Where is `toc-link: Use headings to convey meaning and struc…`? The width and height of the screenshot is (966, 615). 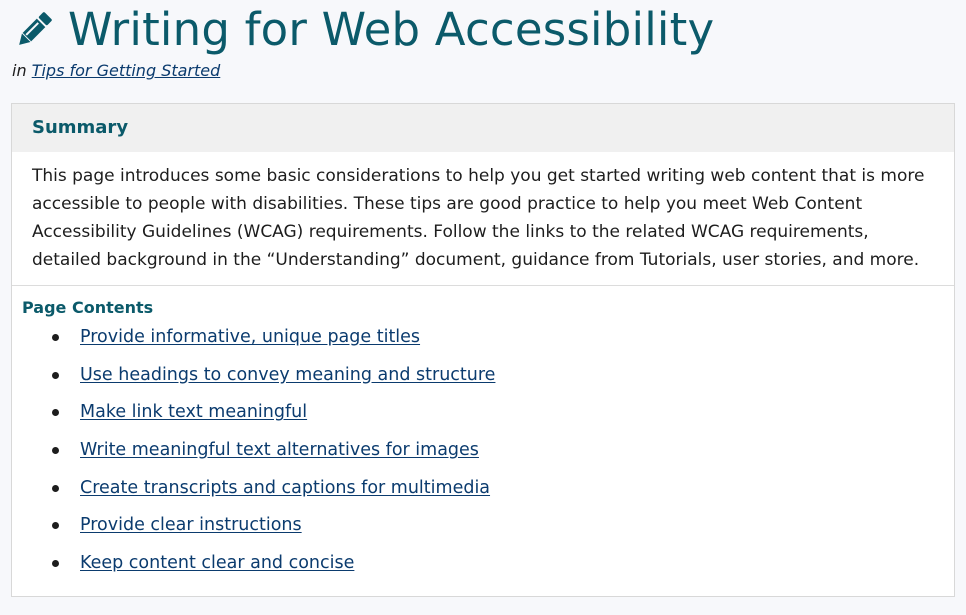
toc-link: Use headings to convey meaning and struc… is located at coordinates (287, 375).